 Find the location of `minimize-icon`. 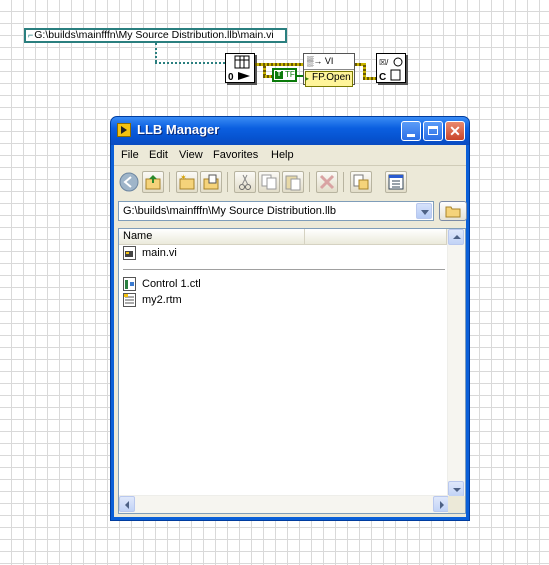

minimize-icon is located at coordinates (411, 135).